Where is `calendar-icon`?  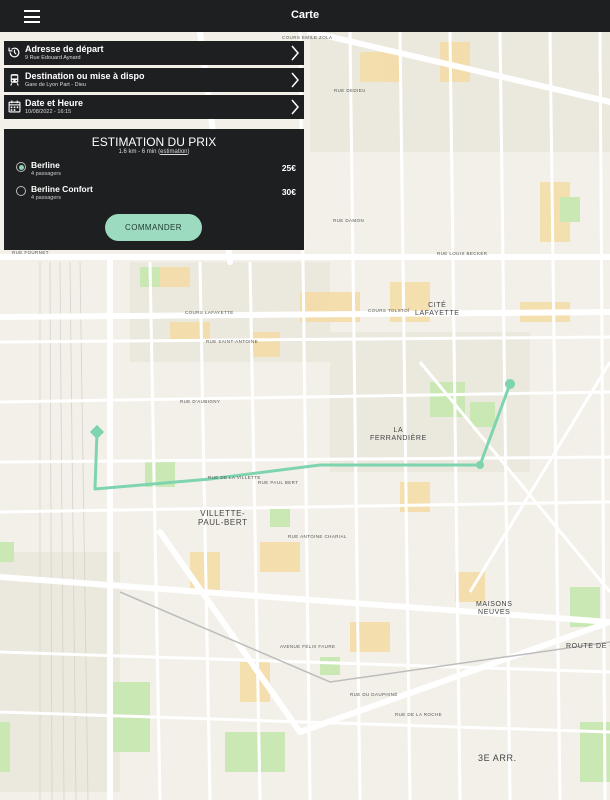
calendar-icon is located at coordinates (14, 106).